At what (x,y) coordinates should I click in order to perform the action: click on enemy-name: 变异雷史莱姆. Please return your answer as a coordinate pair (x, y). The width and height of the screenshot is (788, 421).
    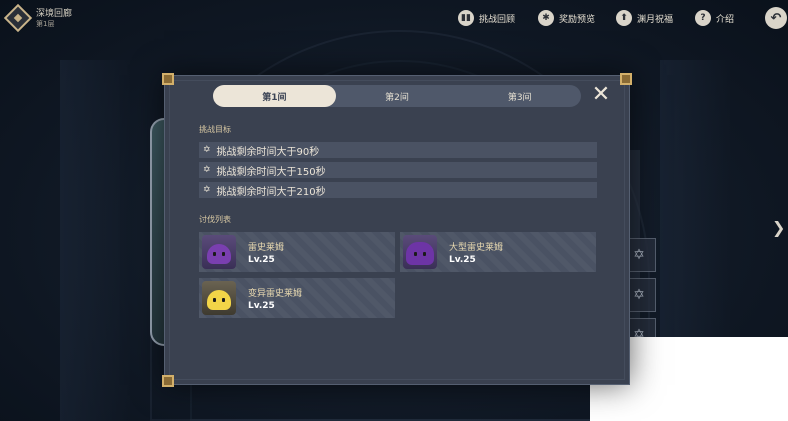
    Looking at the image, I should click on (275, 293).